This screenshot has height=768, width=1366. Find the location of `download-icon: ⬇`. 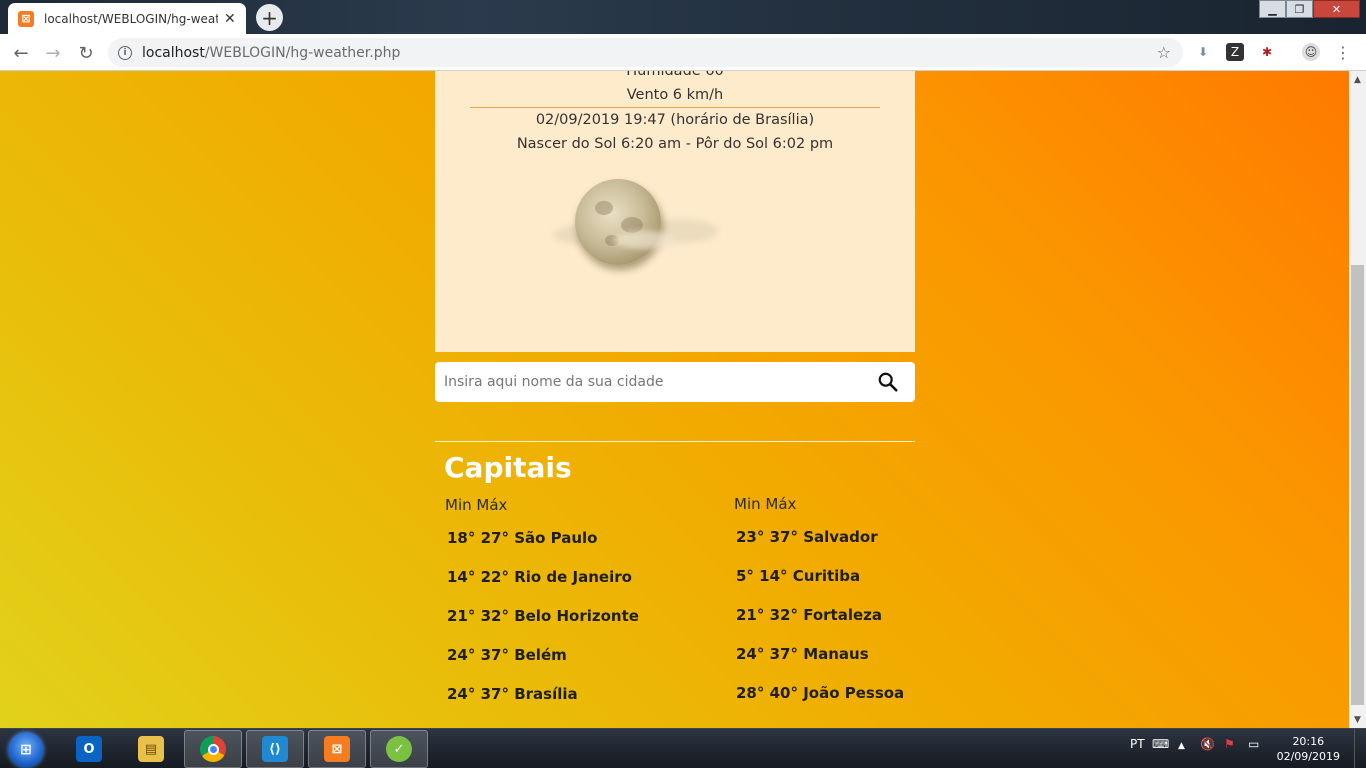

download-icon: ⬇ is located at coordinates (1203, 52).